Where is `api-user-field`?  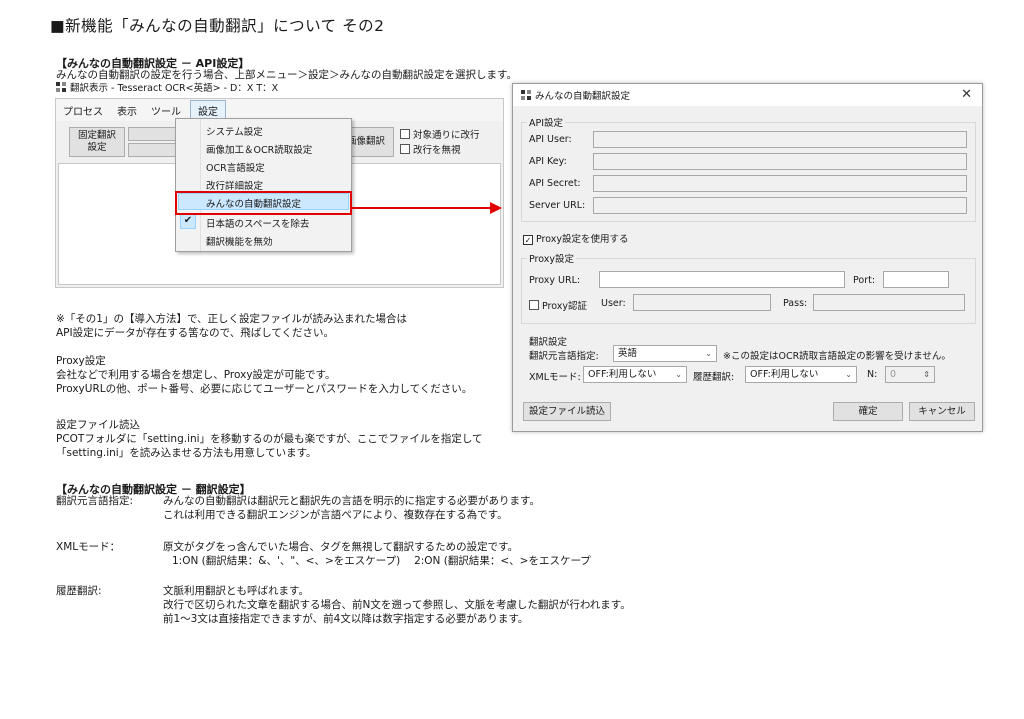 api-user-field is located at coordinates (780, 139).